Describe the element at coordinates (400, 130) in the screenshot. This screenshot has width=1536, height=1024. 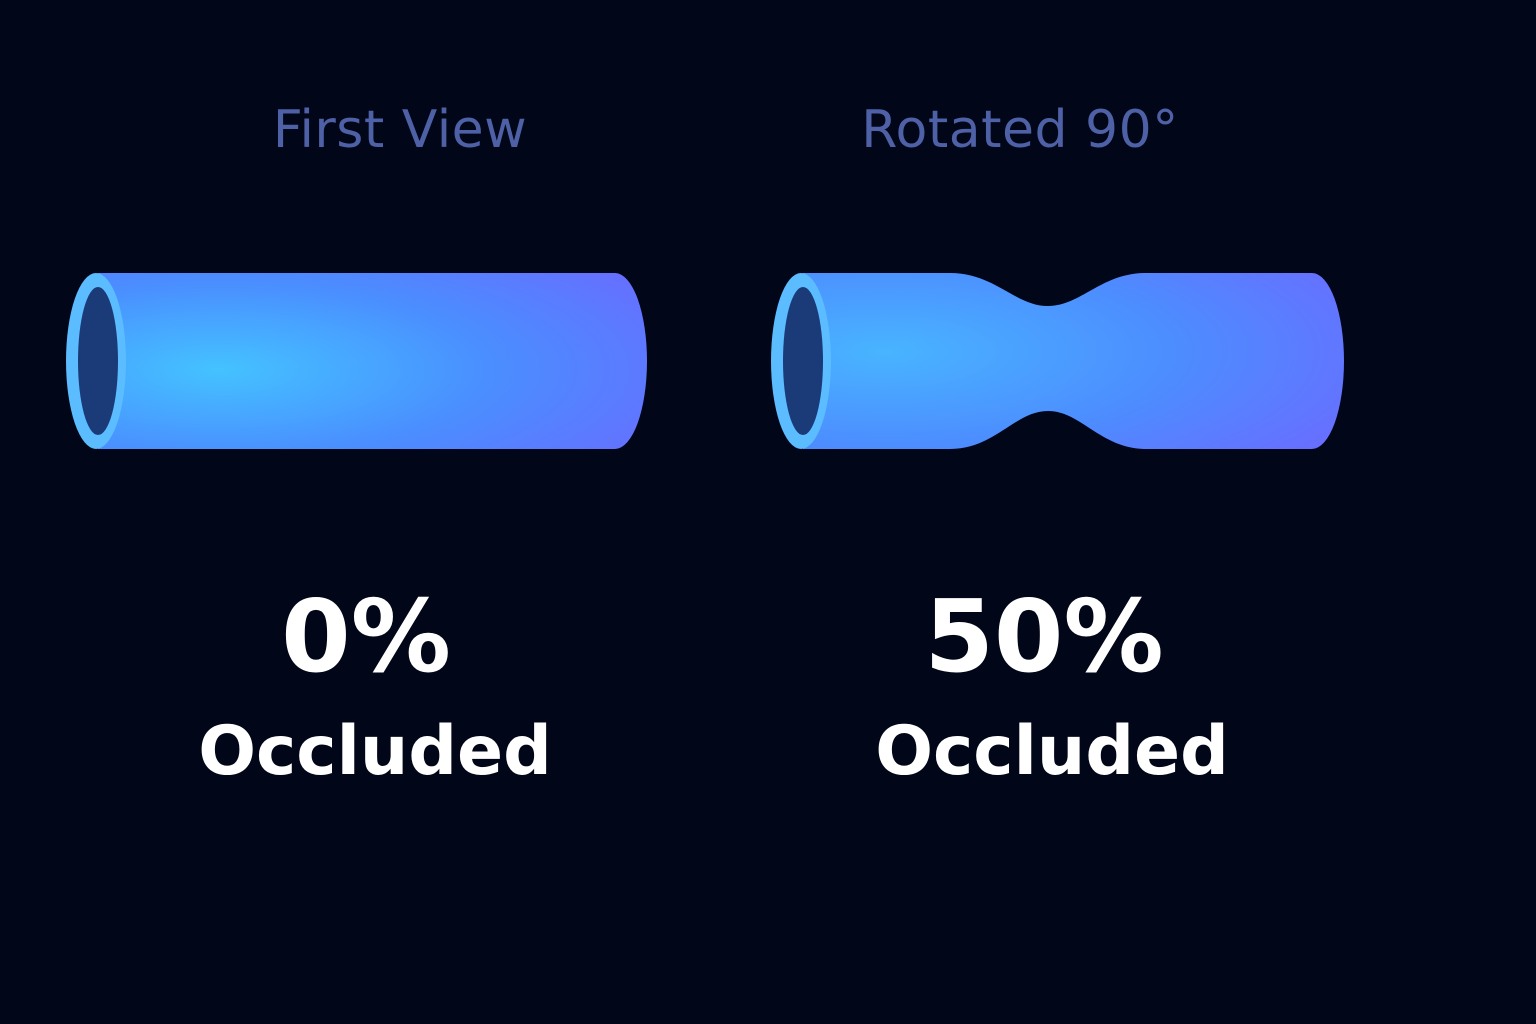
I see `panel-title-first-view: First View` at that location.